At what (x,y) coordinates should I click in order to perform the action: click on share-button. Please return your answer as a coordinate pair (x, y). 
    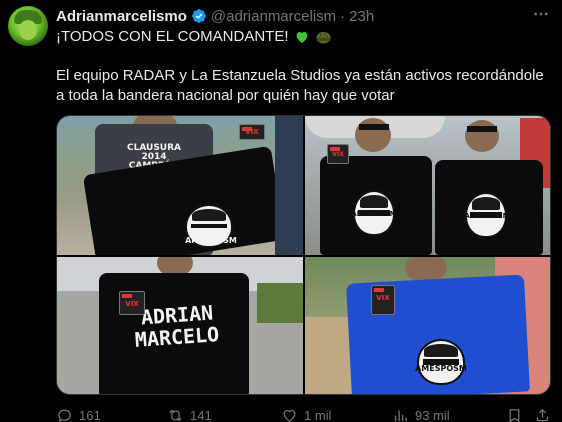
    Looking at the image, I should click on (542, 414).